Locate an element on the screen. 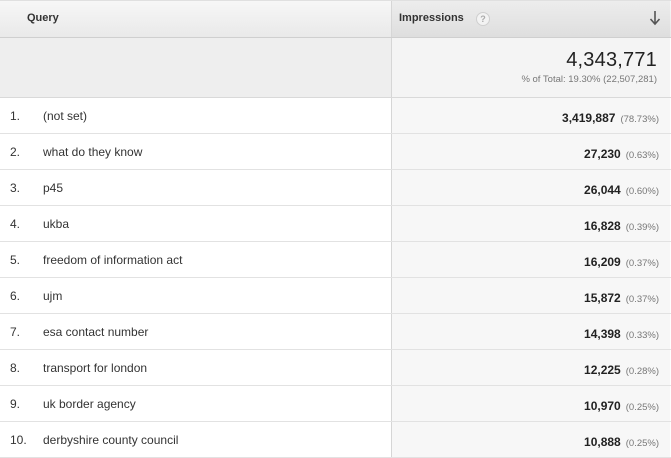  row-rank: 8. is located at coordinates (15, 368).